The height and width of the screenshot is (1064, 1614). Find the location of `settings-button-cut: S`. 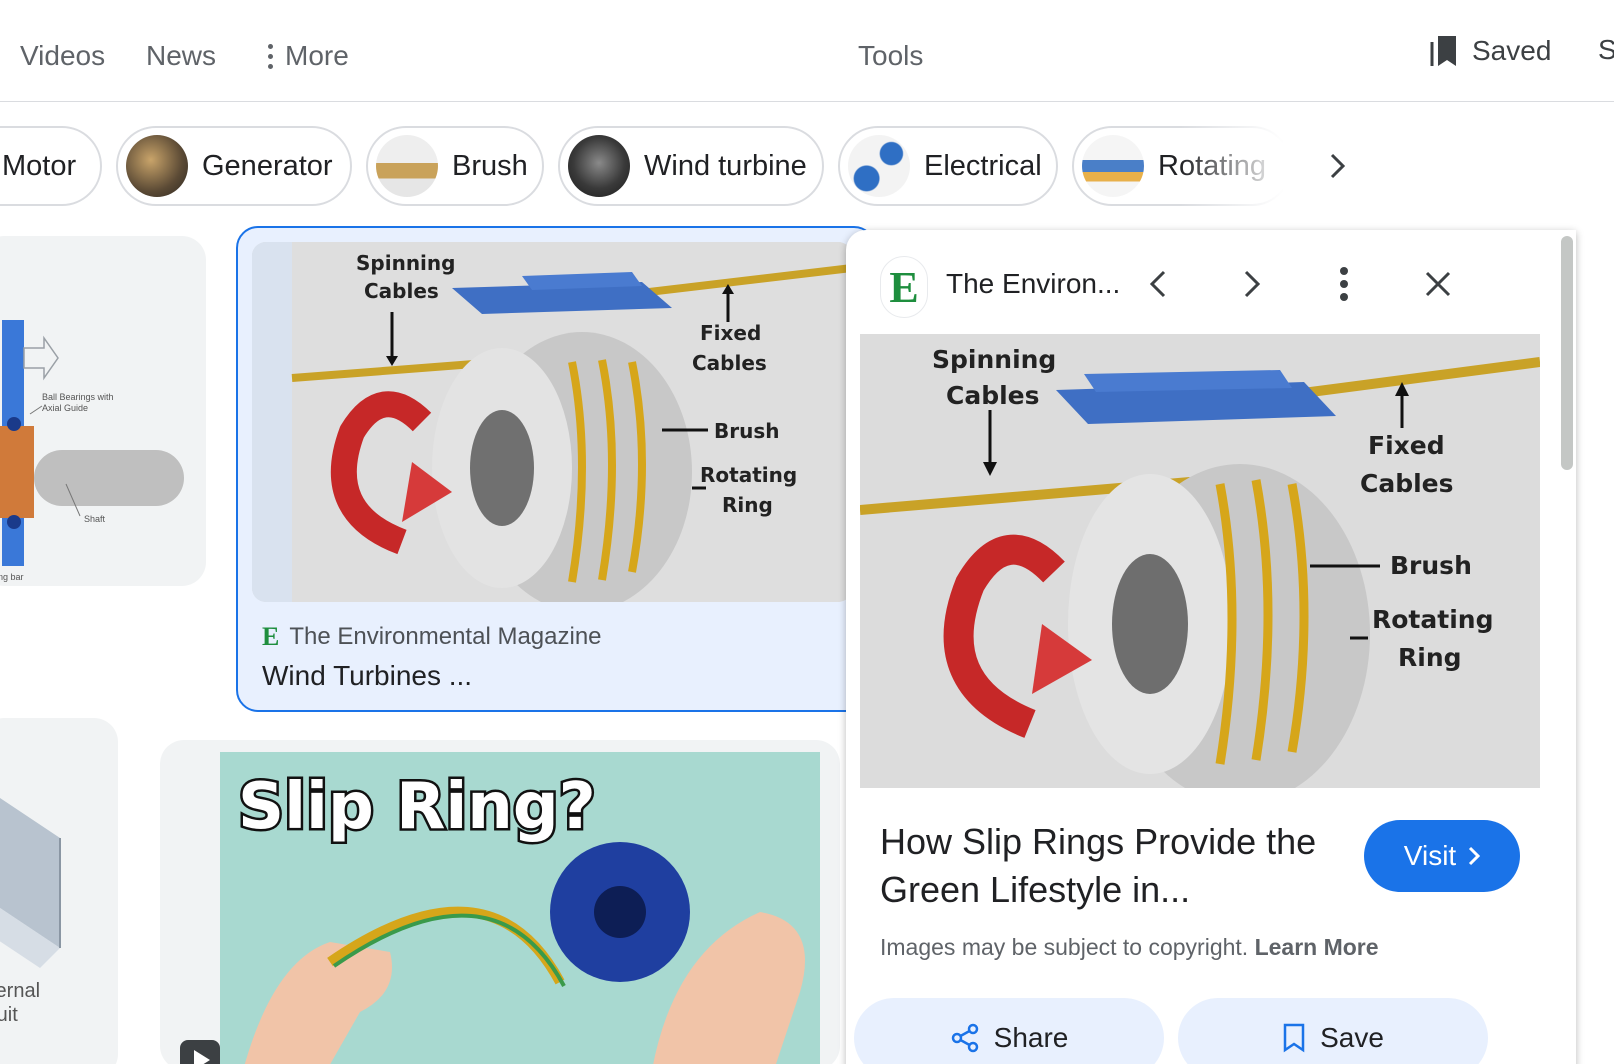

settings-button-cut: S is located at coordinates (1606, 50).